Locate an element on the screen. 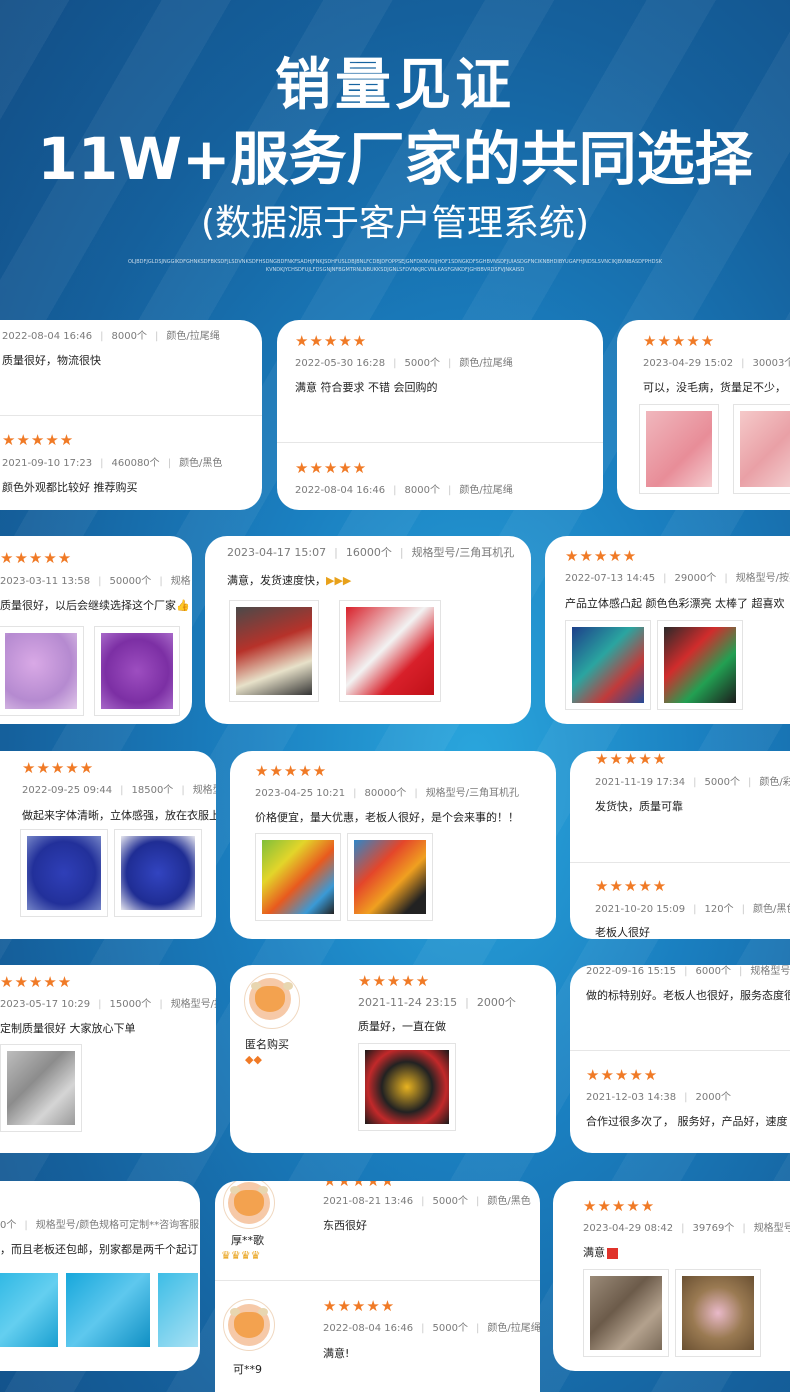 This screenshot has height=1392, width=790. review-date: 2022-07-13 14:45 is located at coordinates (610, 578).